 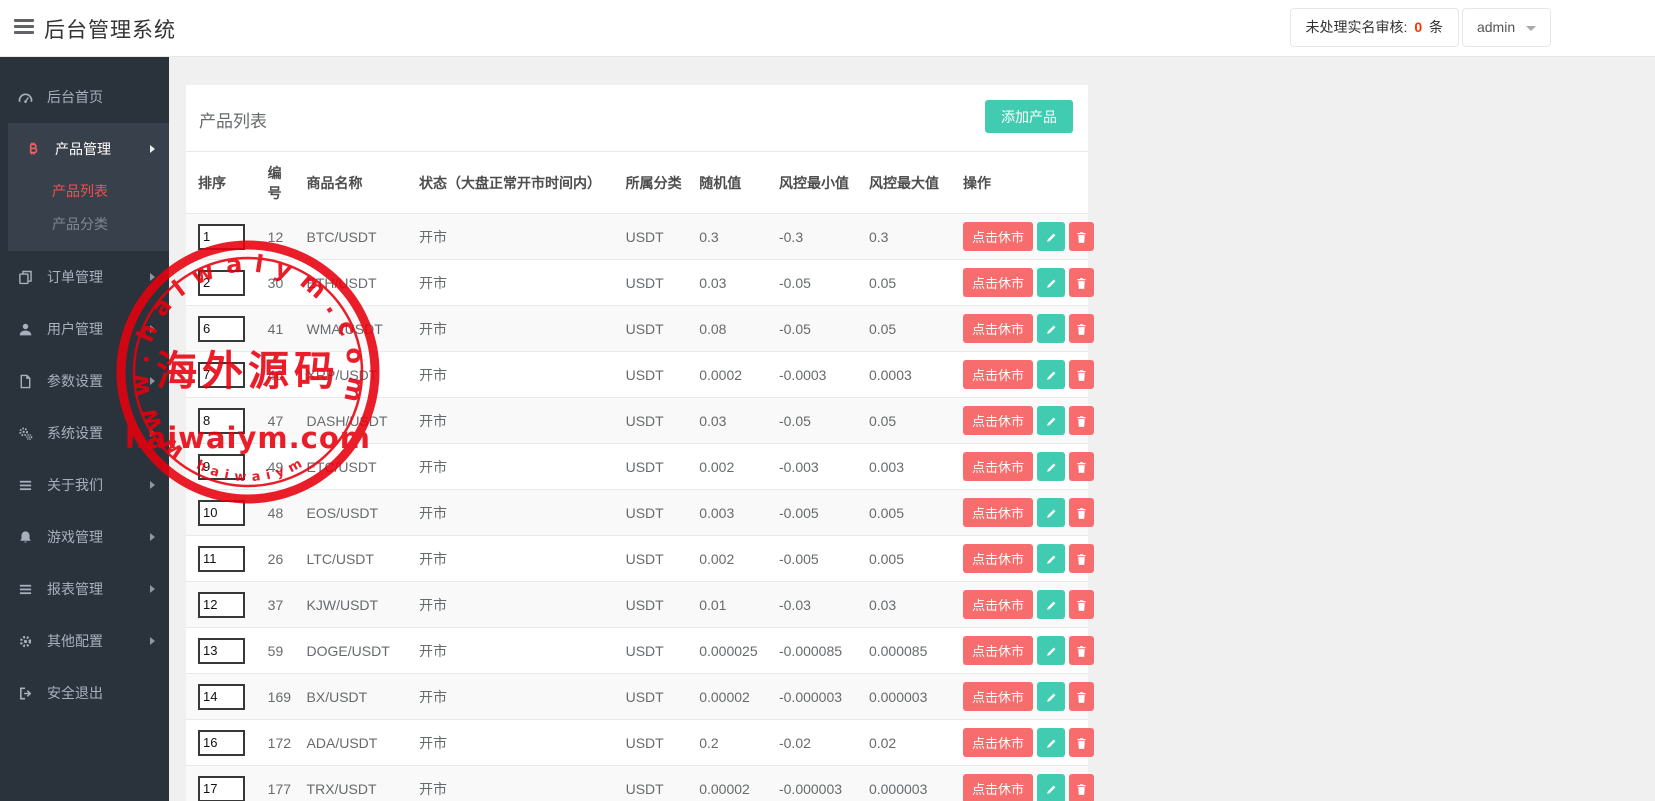 What do you see at coordinates (84, 433) in the screenshot?
I see `sidebar-item: 系统设置` at bounding box center [84, 433].